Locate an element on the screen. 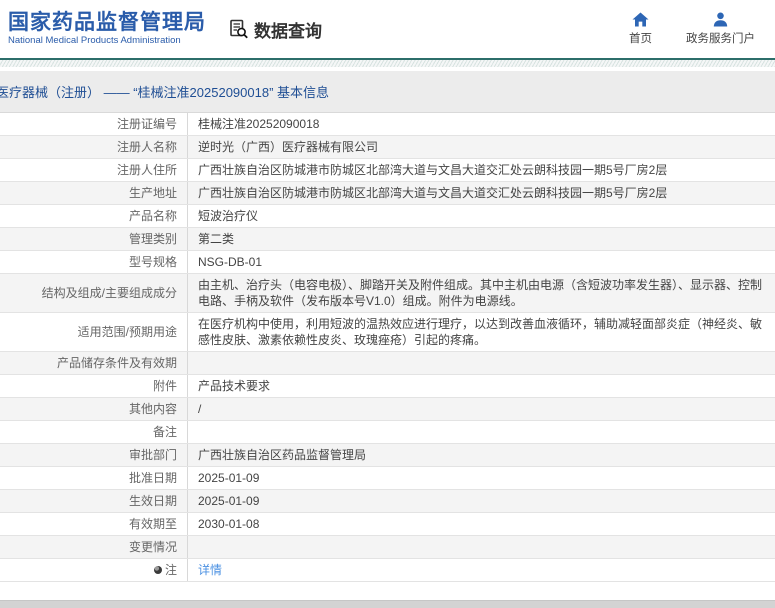  header-nav: 首页 政务服务门户 is located at coordinates (692, 29).